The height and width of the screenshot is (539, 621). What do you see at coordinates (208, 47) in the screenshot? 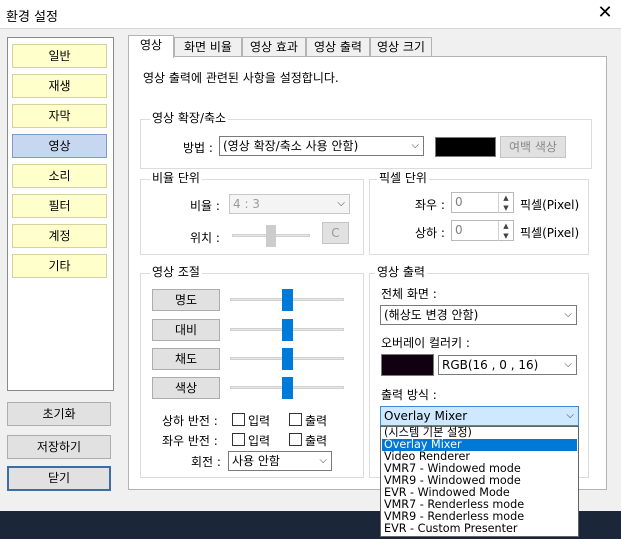
I see `tab-aspect-ratio: 화면 비율` at bounding box center [208, 47].